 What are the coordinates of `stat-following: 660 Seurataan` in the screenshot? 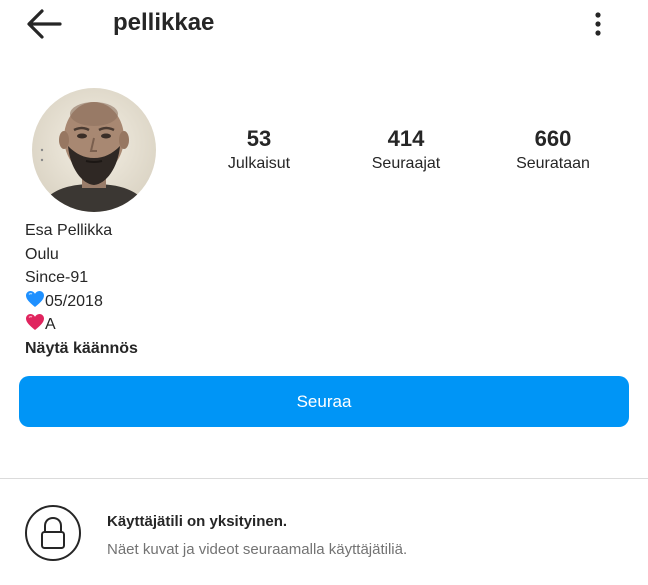 It's located at (553, 149).